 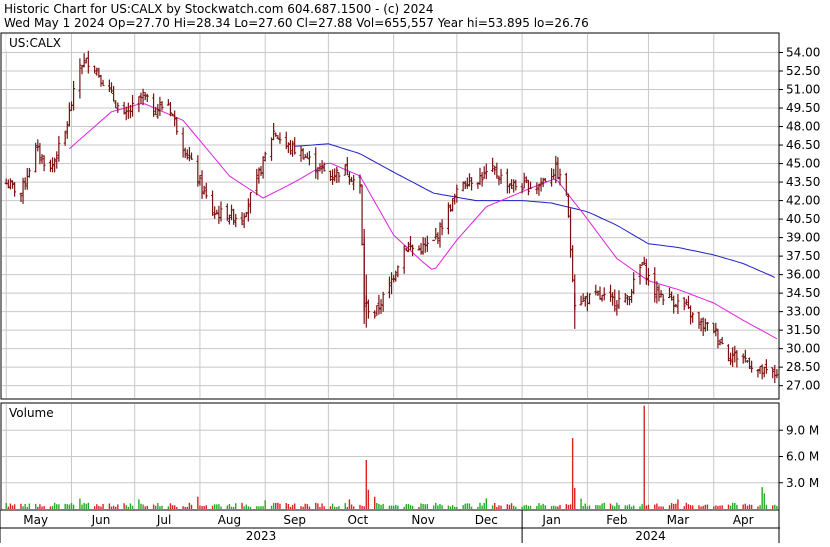 I want to click on x-tick-label: May, so click(x=35, y=520).